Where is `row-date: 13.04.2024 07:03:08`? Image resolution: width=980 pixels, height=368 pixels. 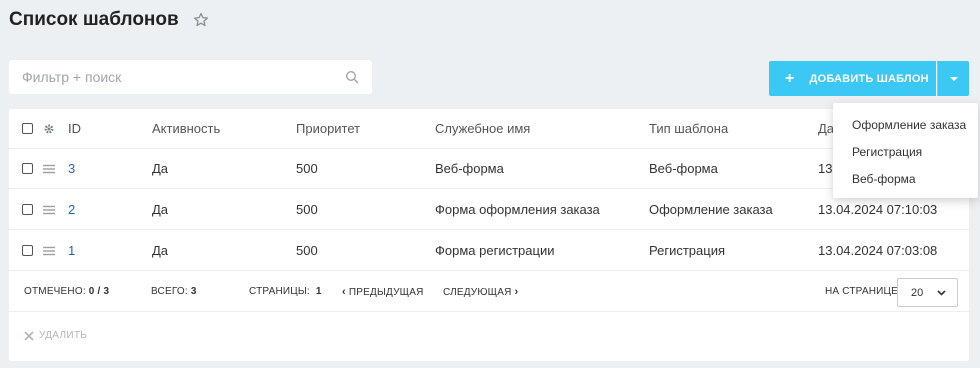
row-date: 13.04.2024 07:03:08 is located at coordinates (878, 250).